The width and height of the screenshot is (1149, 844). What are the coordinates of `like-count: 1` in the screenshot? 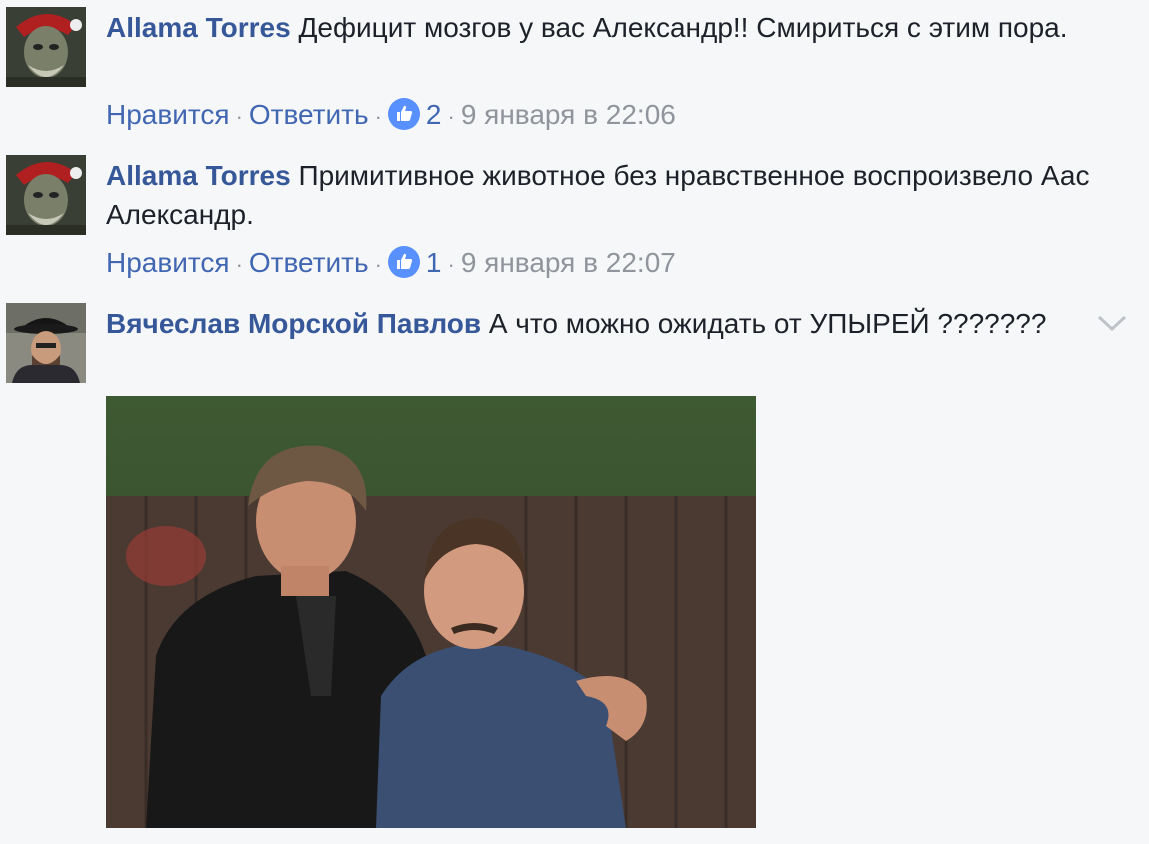 It's located at (434, 262).